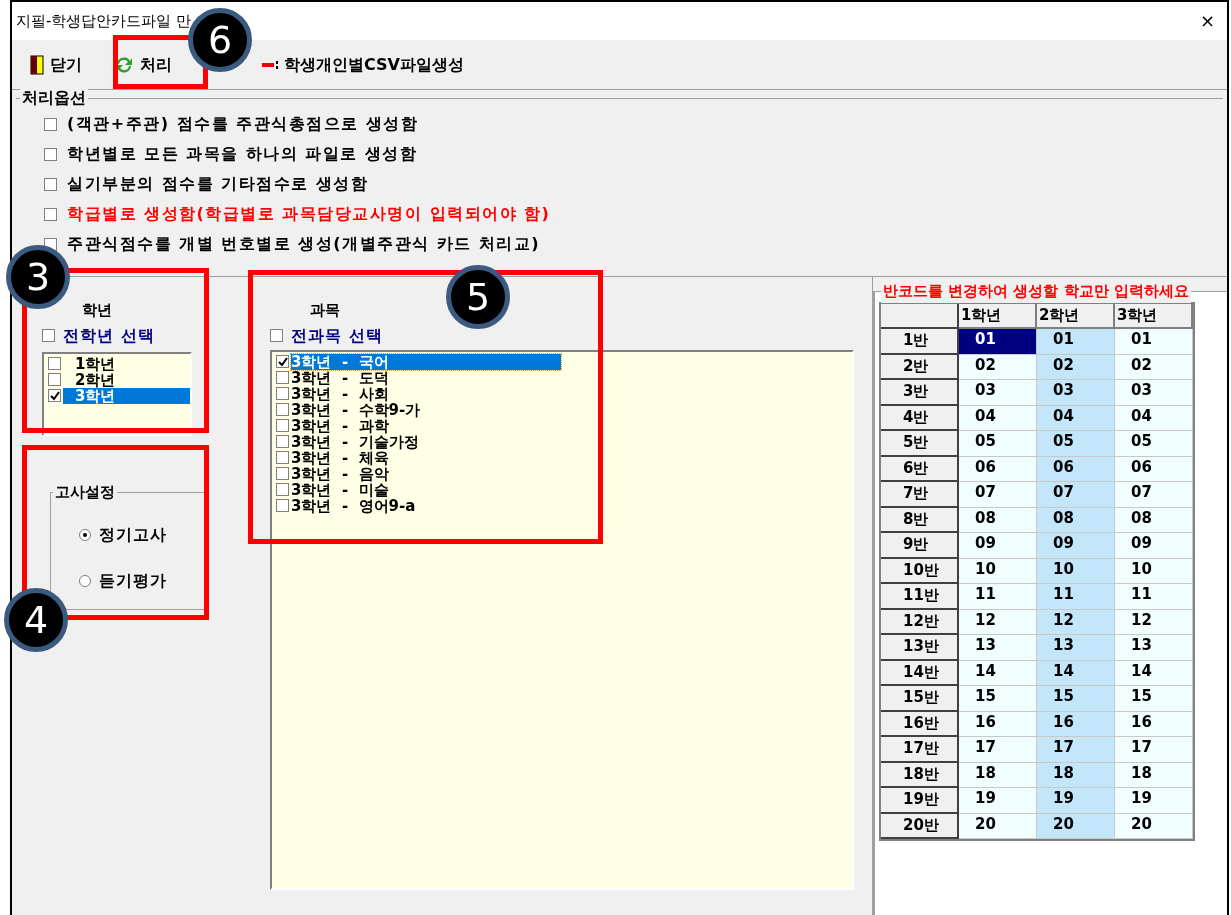 Image resolution: width=1231 pixels, height=915 pixels. What do you see at coordinates (126, 395) in the screenshot?
I see `list-item: 3학년` at bounding box center [126, 395].